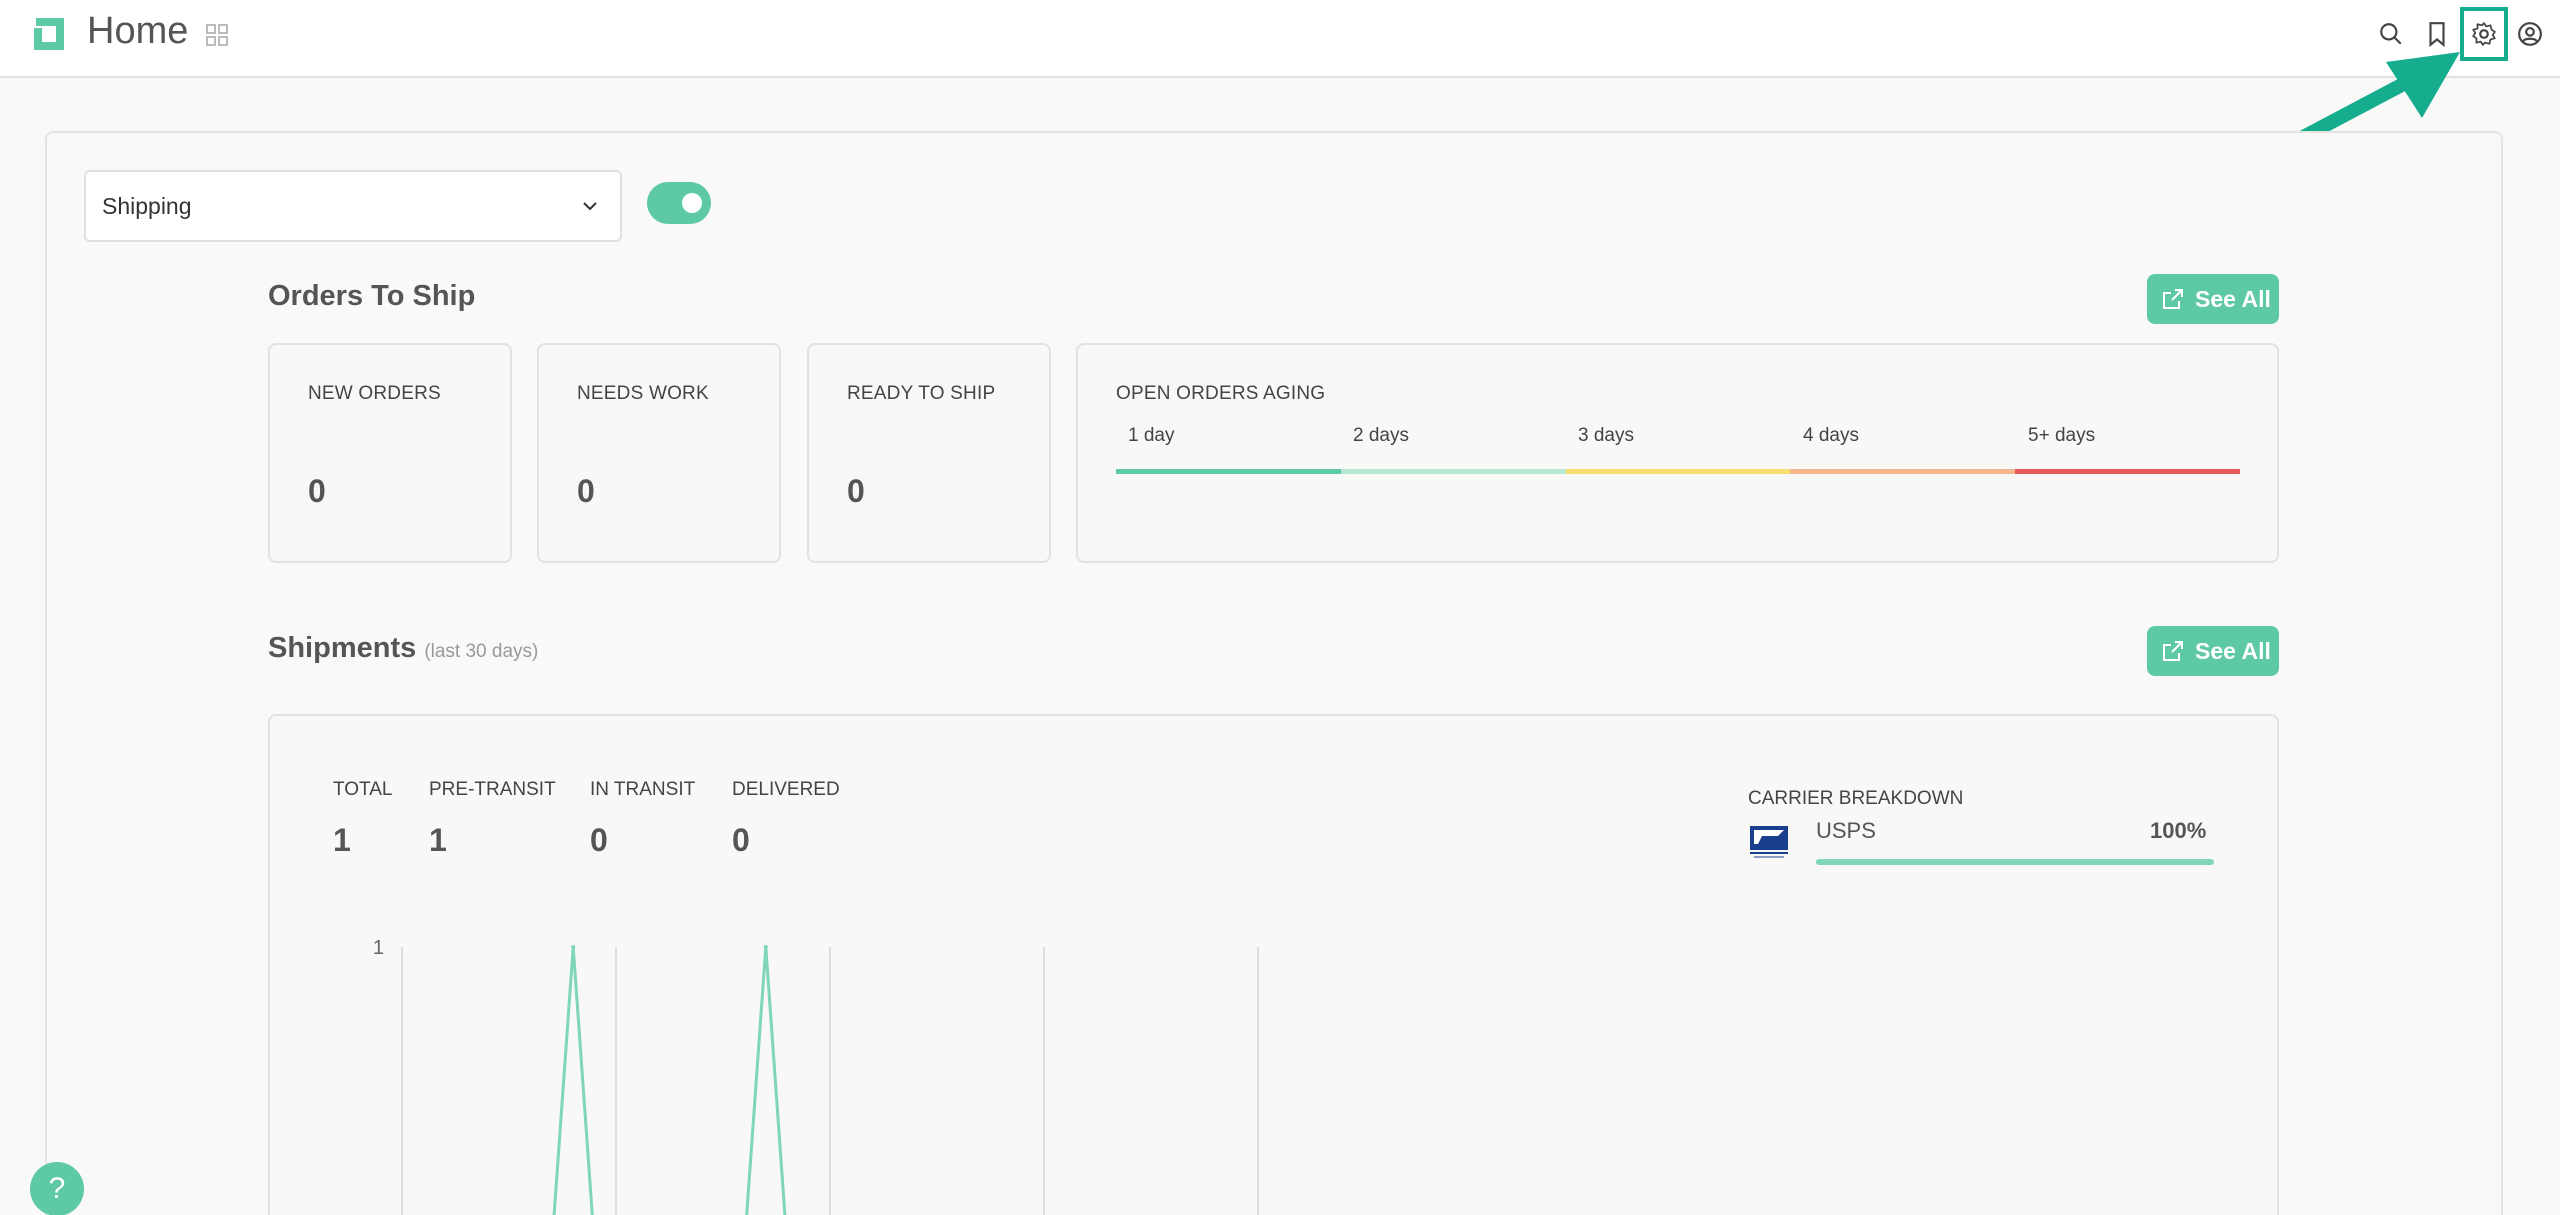 This screenshot has height=1215, width=2560. Describe the element at coordinates (363, 789) in the screenshot. I see `stat-label-total: TOTAL` at that location.